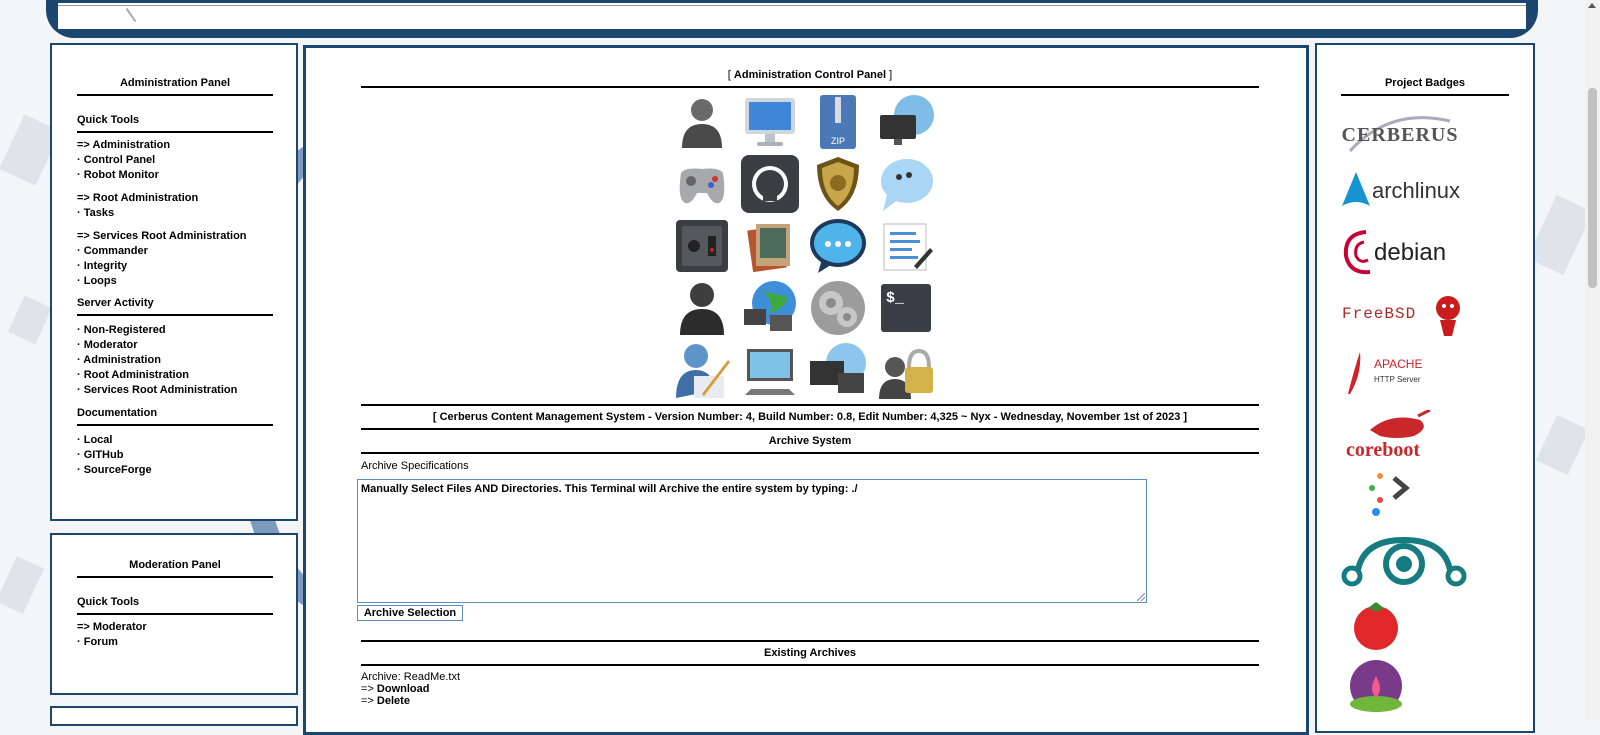 The height and width of the screenshot is (735, 1600). I want to click on archive-file: Archive: ReadMe.txt, so click(411, 677).